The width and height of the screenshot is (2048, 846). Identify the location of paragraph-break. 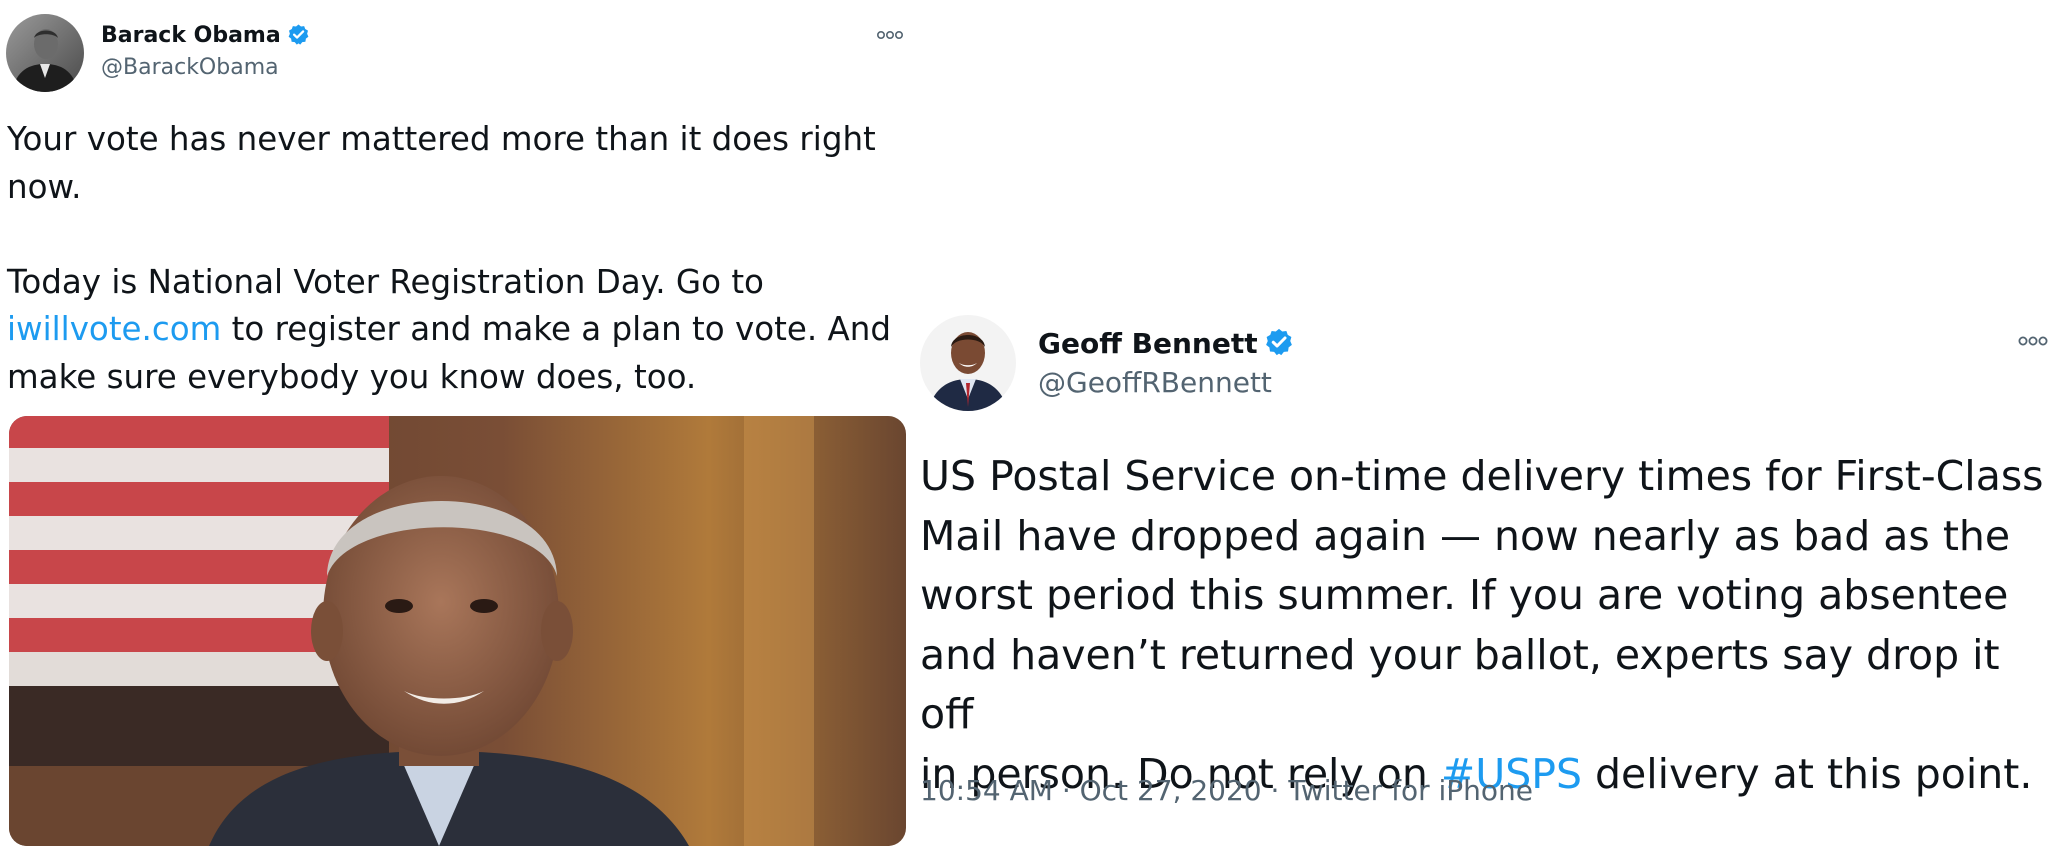
(457, 235).